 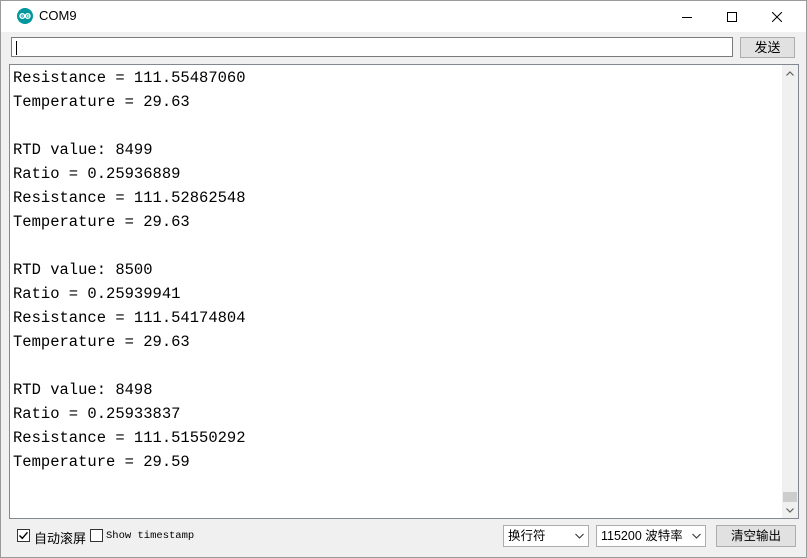 I want to click on output-line: Resistance = 111.51550292, so click(x=129, y=438).